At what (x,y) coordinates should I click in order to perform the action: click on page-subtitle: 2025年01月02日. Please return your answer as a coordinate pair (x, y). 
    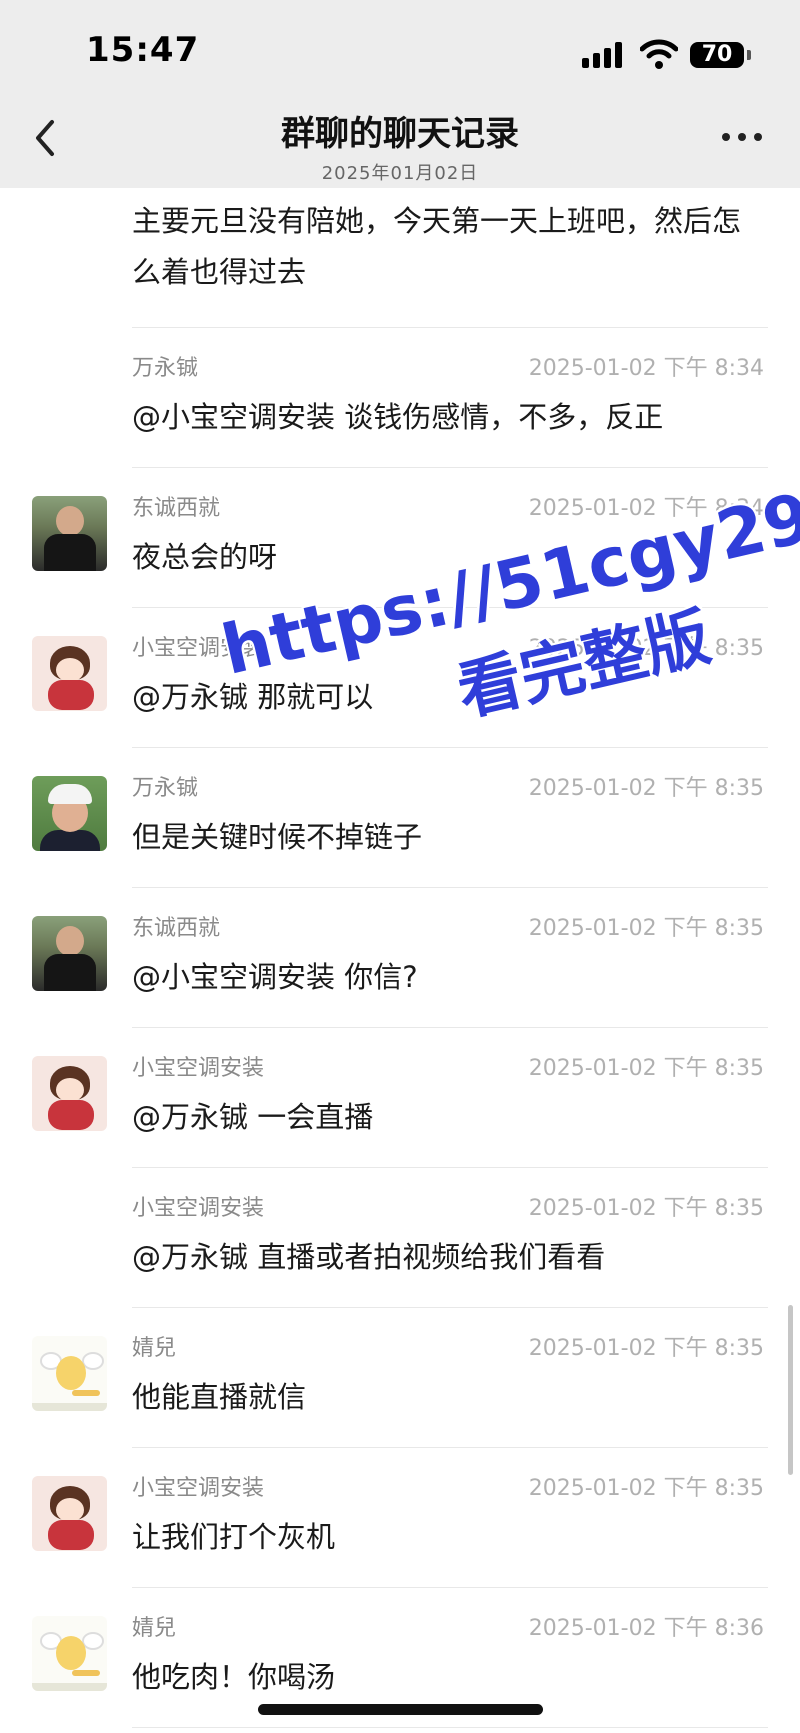
    Looking at the image, I should click on (400, 173).